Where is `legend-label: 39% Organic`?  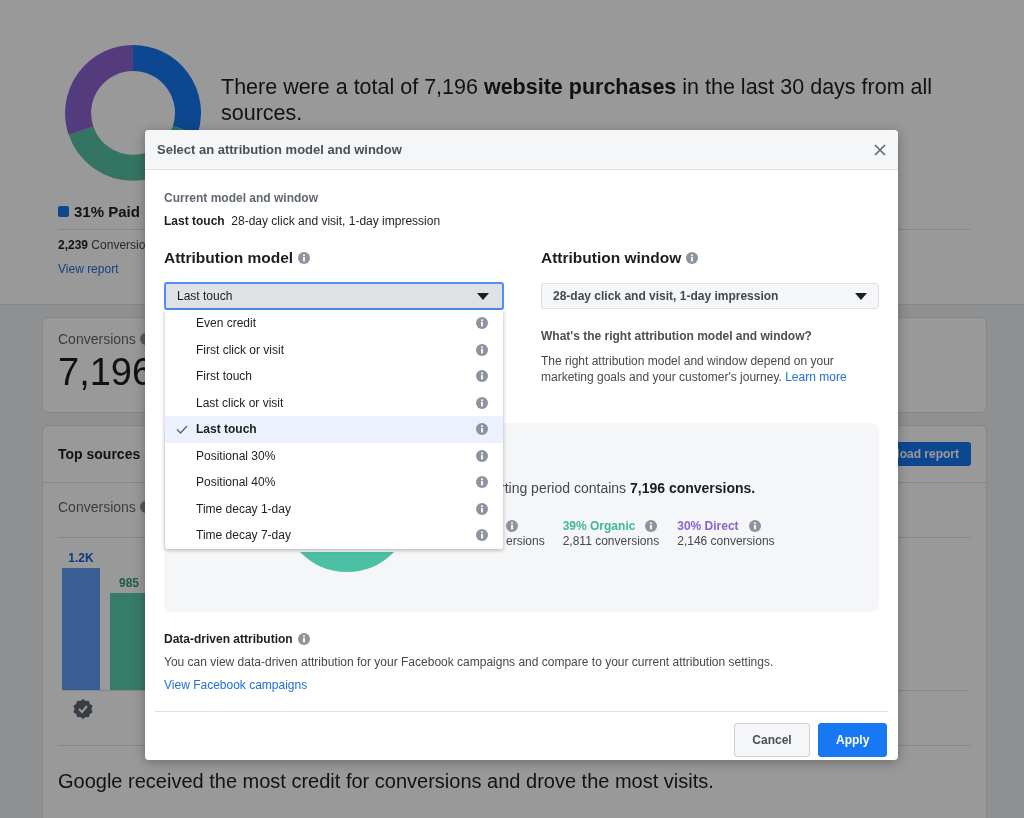 legend-label: 39% Organic is located at coordinates (599, 525).